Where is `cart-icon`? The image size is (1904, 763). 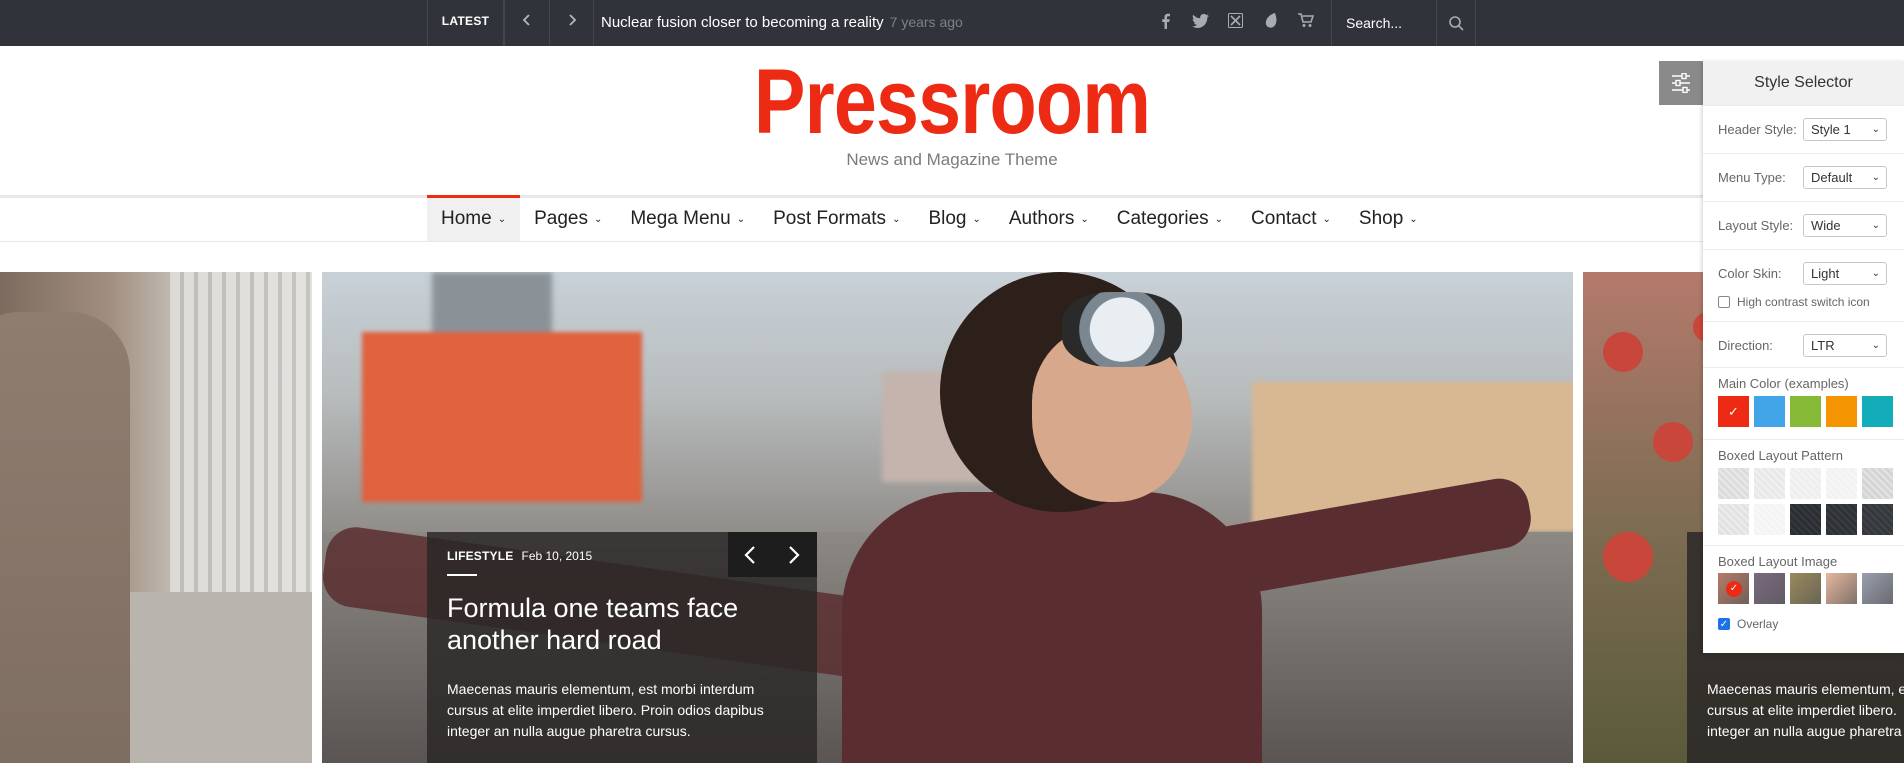
cart-icon is located at coordinates (1305, 23).